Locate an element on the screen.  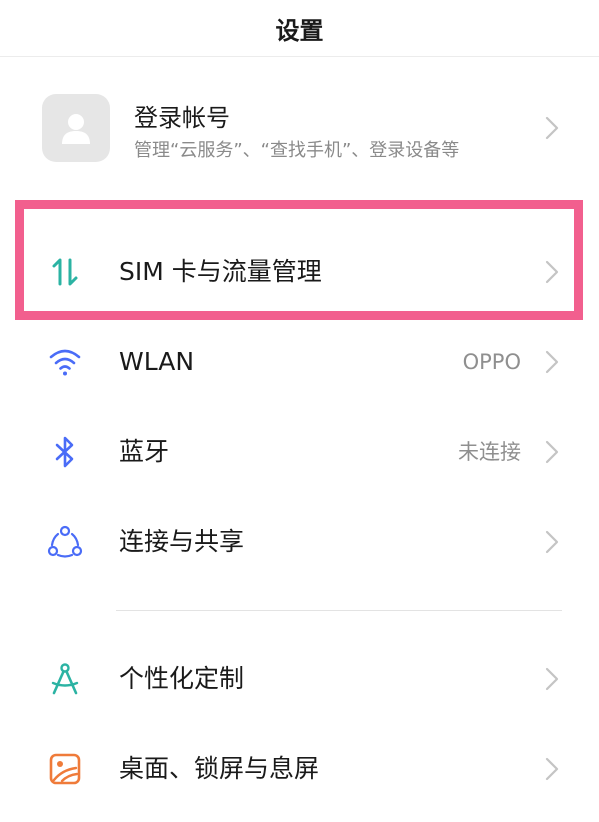
wlan-value: OPPO is located at coordinates (491, 362).